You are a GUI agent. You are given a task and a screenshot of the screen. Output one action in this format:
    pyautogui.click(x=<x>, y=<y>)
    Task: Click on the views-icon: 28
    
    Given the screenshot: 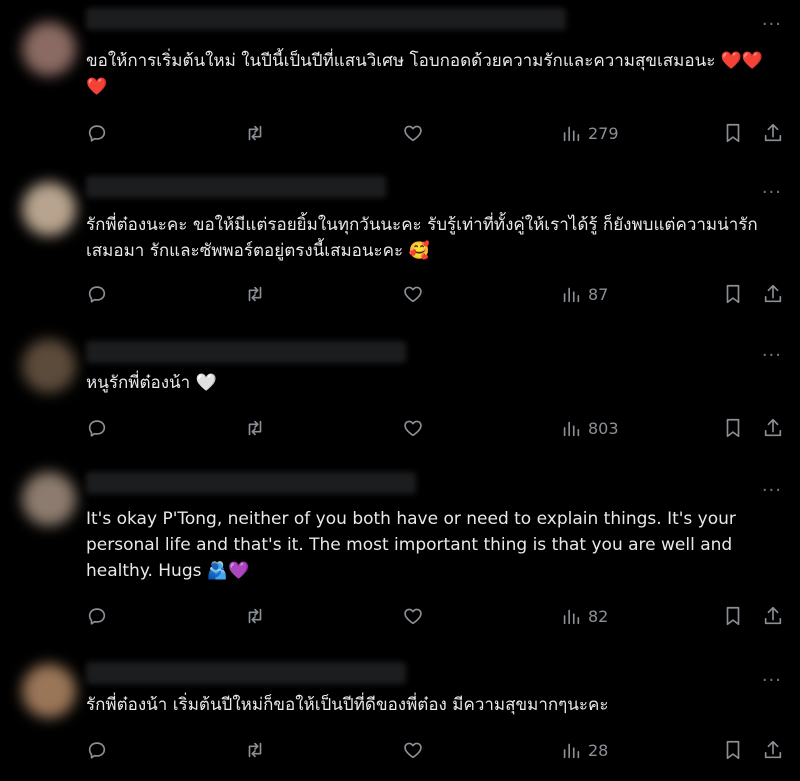 What is the action you would take?
    pyautogui.click(x=584, y=750)
    